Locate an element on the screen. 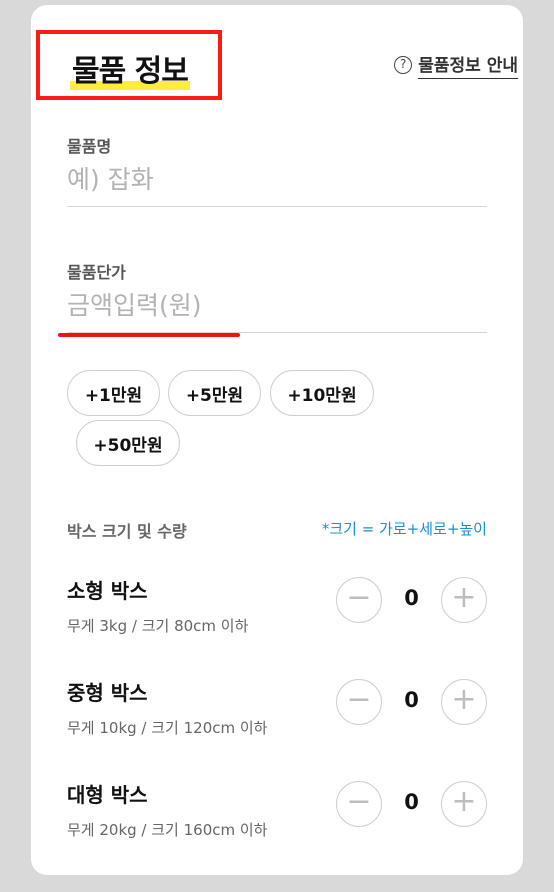 The width and height of the screenshot is (554, 892). header: 물품 정보 ? 물품정보 안내 is located at coordinates (277, 65).